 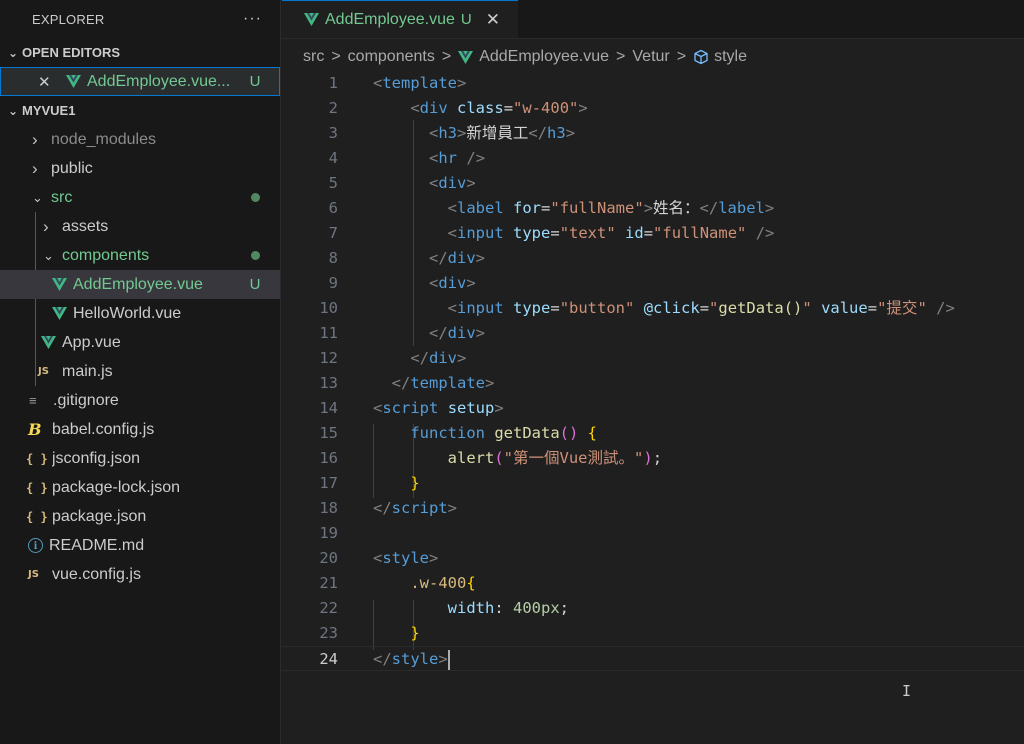 What do you see at coordinates (140, 81) in the screenshot?
I see `open-editor-item: ✕ AddEmployee.vue... U` at bounding box center [140, 81].